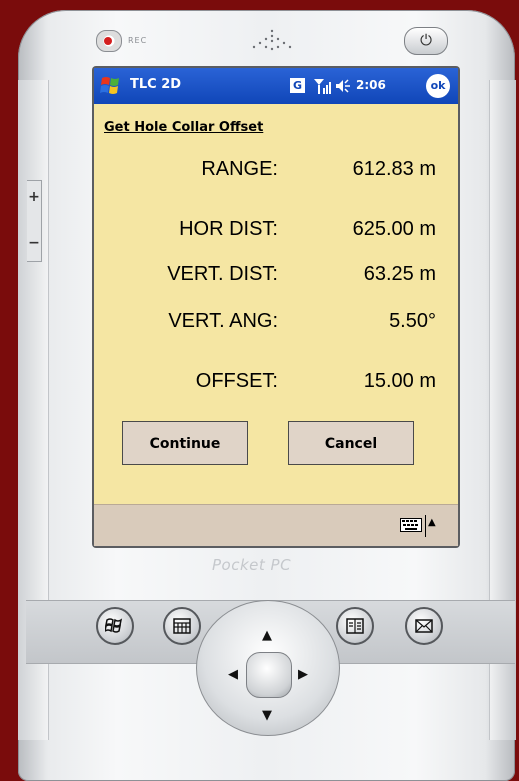  What do you see at coordinates (297, 85) in the screenshot?
I see `g-network-badge: G` at bounding box center [297, 85].